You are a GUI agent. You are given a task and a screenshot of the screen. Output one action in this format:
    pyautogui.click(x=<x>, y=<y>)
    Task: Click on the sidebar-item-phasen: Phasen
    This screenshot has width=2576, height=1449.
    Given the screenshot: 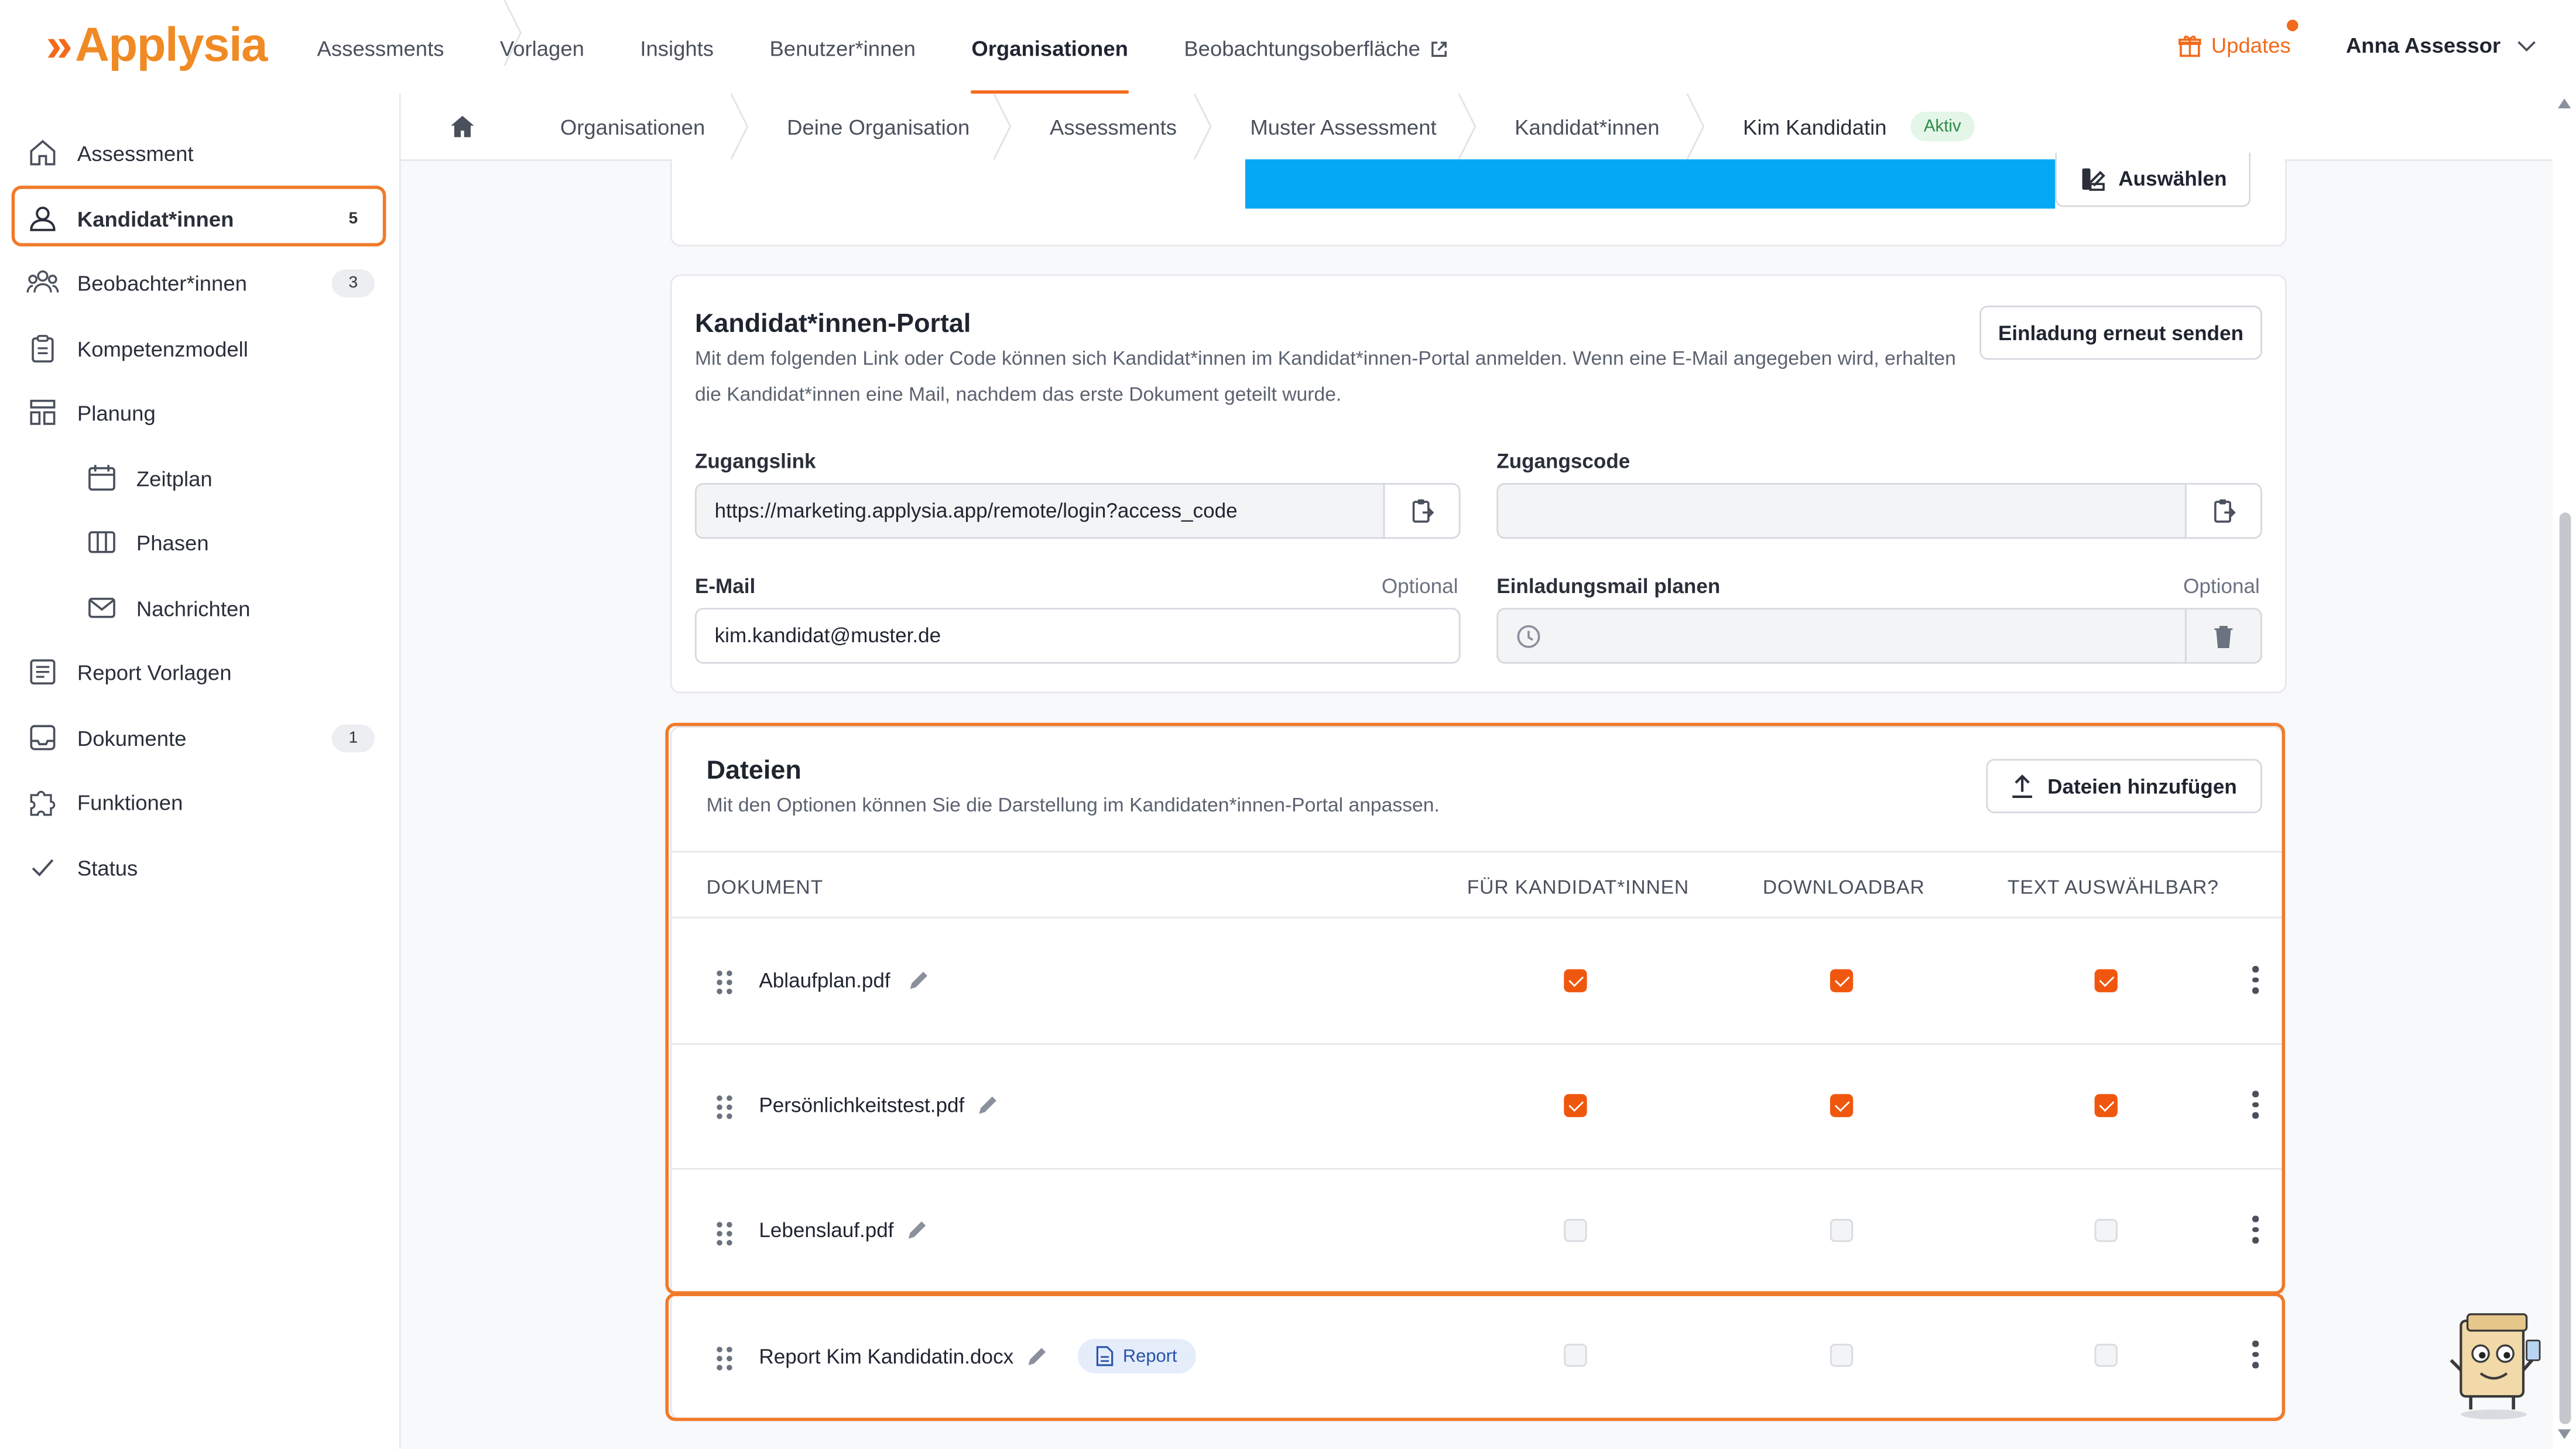 What is the action you would take?
    pyautogui.click(x=230, y=542)
    